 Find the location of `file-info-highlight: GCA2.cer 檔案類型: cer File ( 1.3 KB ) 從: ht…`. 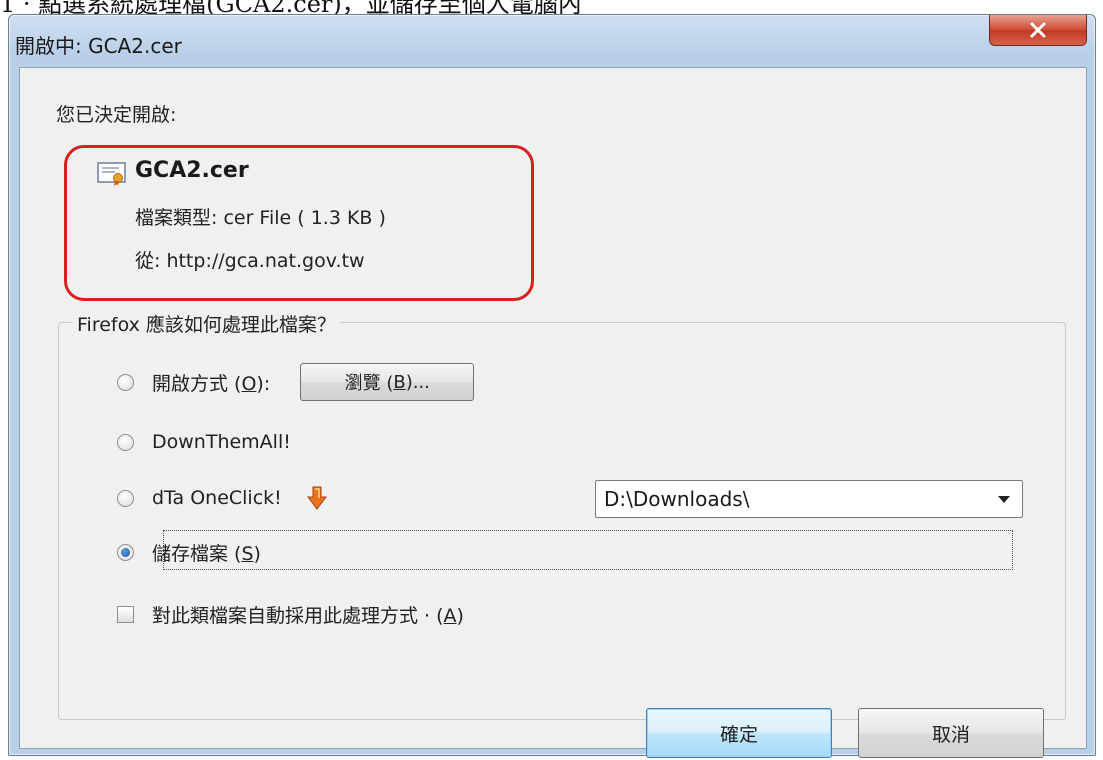

file-info-highlight: GCA2.cer 檔案類型: cer File ( 1.3 KB ) 從: ht… is located at coordinates (299, 223).